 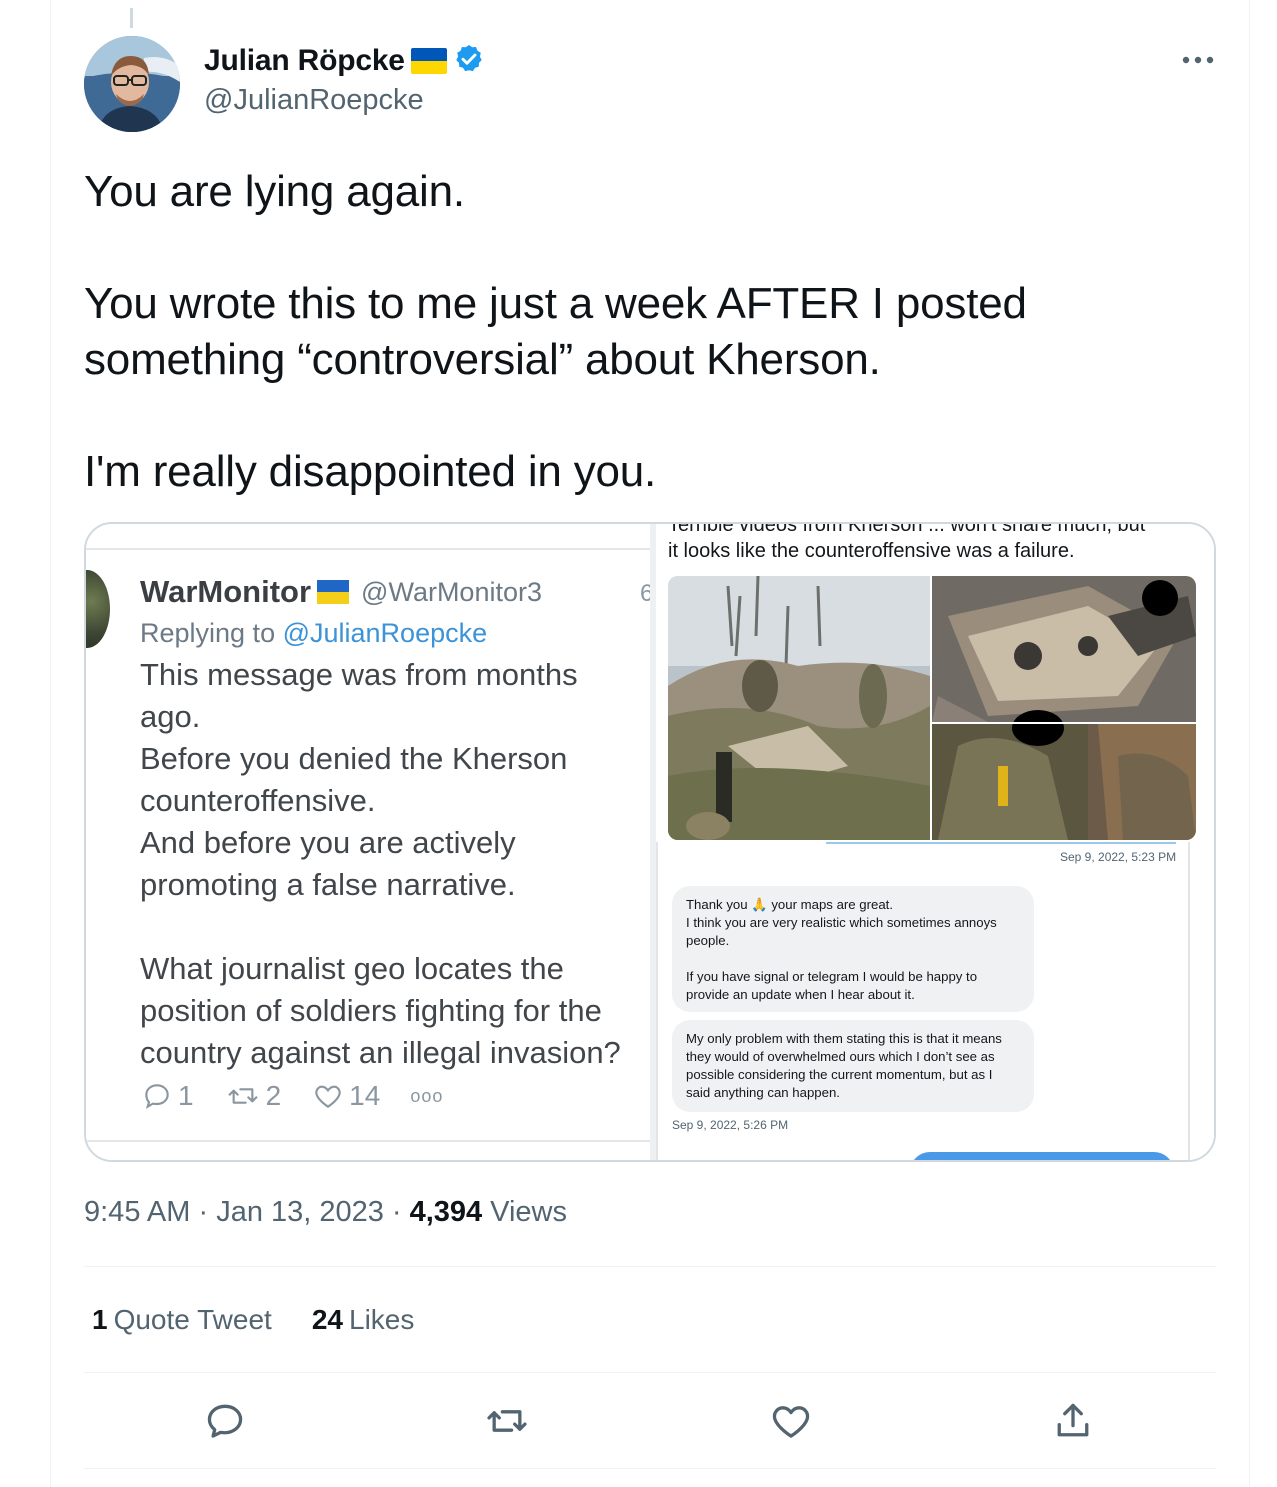 I want to click on quoted-body-line: This message was from months, so click(x=359, y=674).